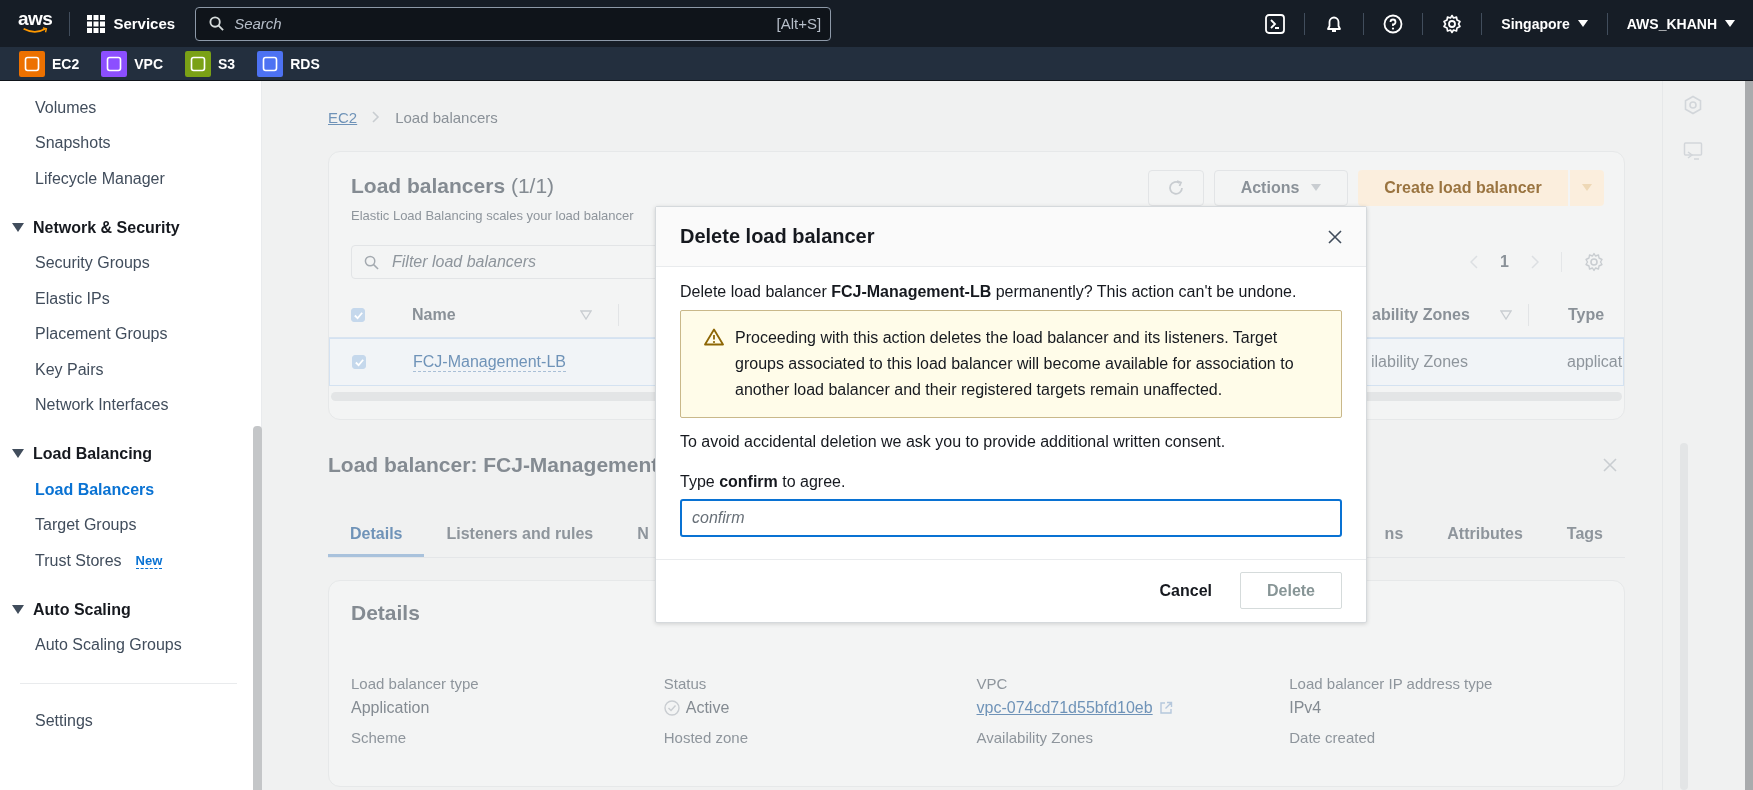  What do you see at coordinates (64, 720) in the screenshot?
I see `nav-link: Settings` at bounding box center [64, 720].